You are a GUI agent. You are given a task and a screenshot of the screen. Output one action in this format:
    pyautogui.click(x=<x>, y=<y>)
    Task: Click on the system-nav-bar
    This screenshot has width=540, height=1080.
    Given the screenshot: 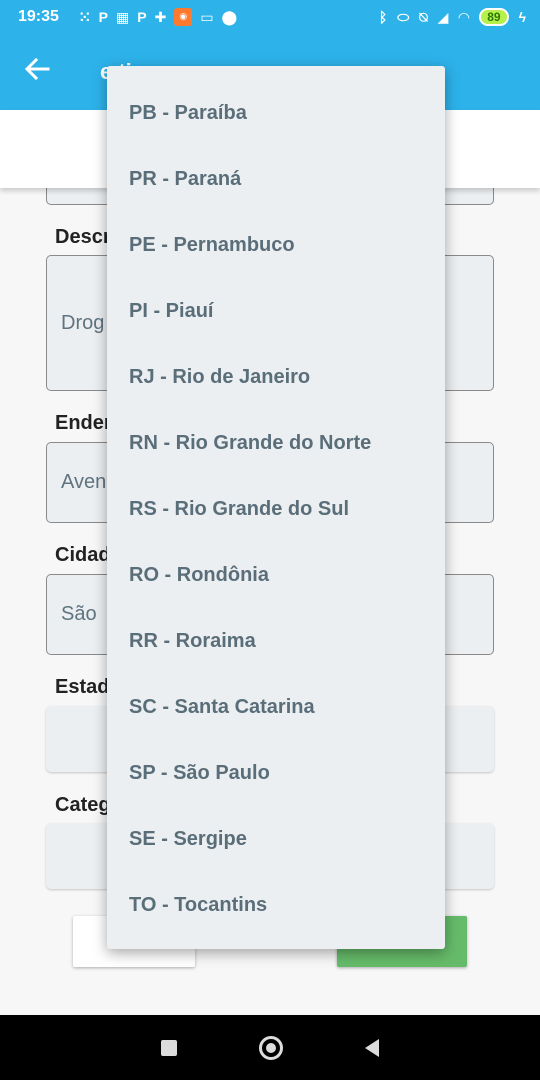 What is the action you would take?
    pyautogui.click(x=270, y=1047)
    